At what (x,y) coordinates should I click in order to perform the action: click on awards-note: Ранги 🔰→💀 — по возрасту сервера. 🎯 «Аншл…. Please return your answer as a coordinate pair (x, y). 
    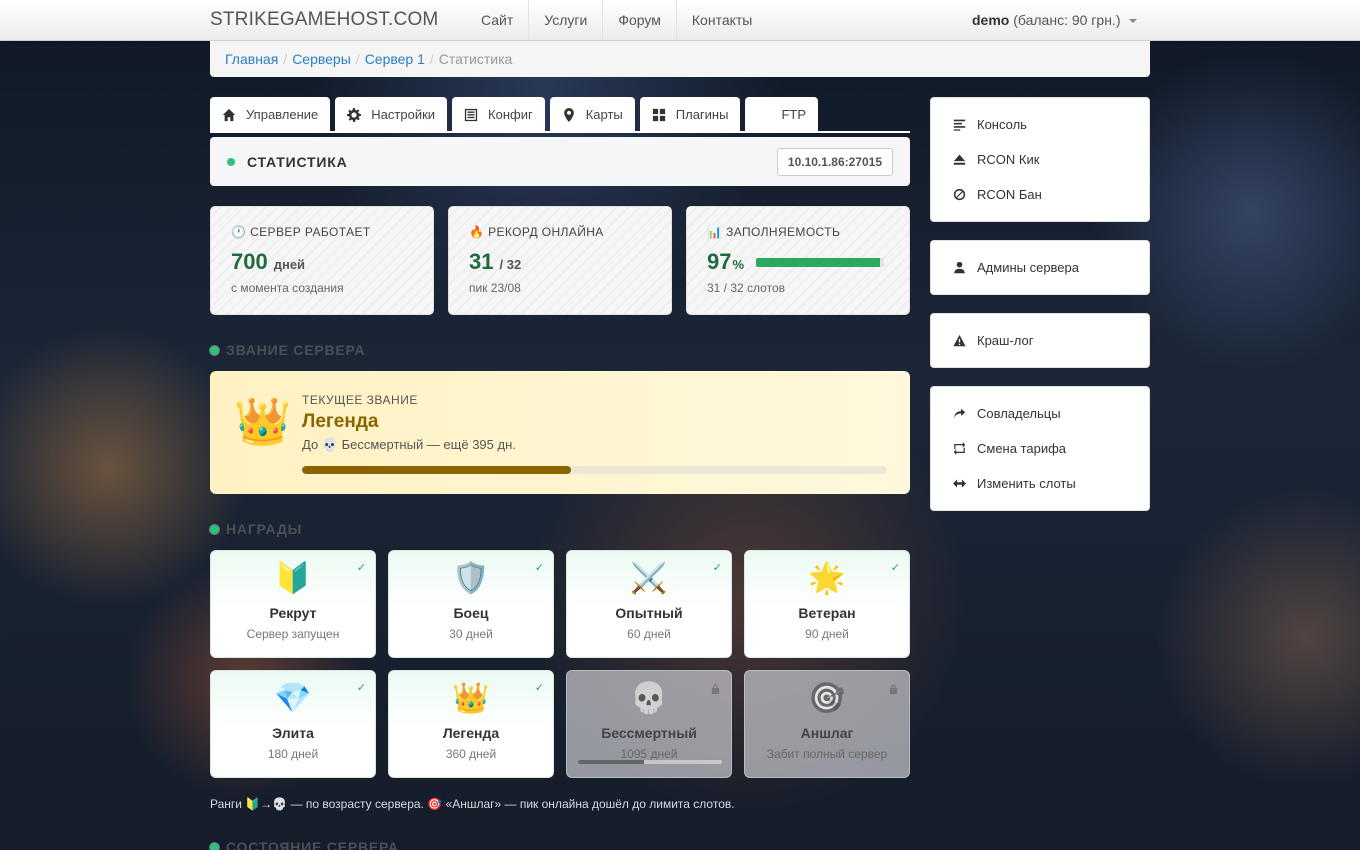
    Looking at the image, I should click on (472, 804).